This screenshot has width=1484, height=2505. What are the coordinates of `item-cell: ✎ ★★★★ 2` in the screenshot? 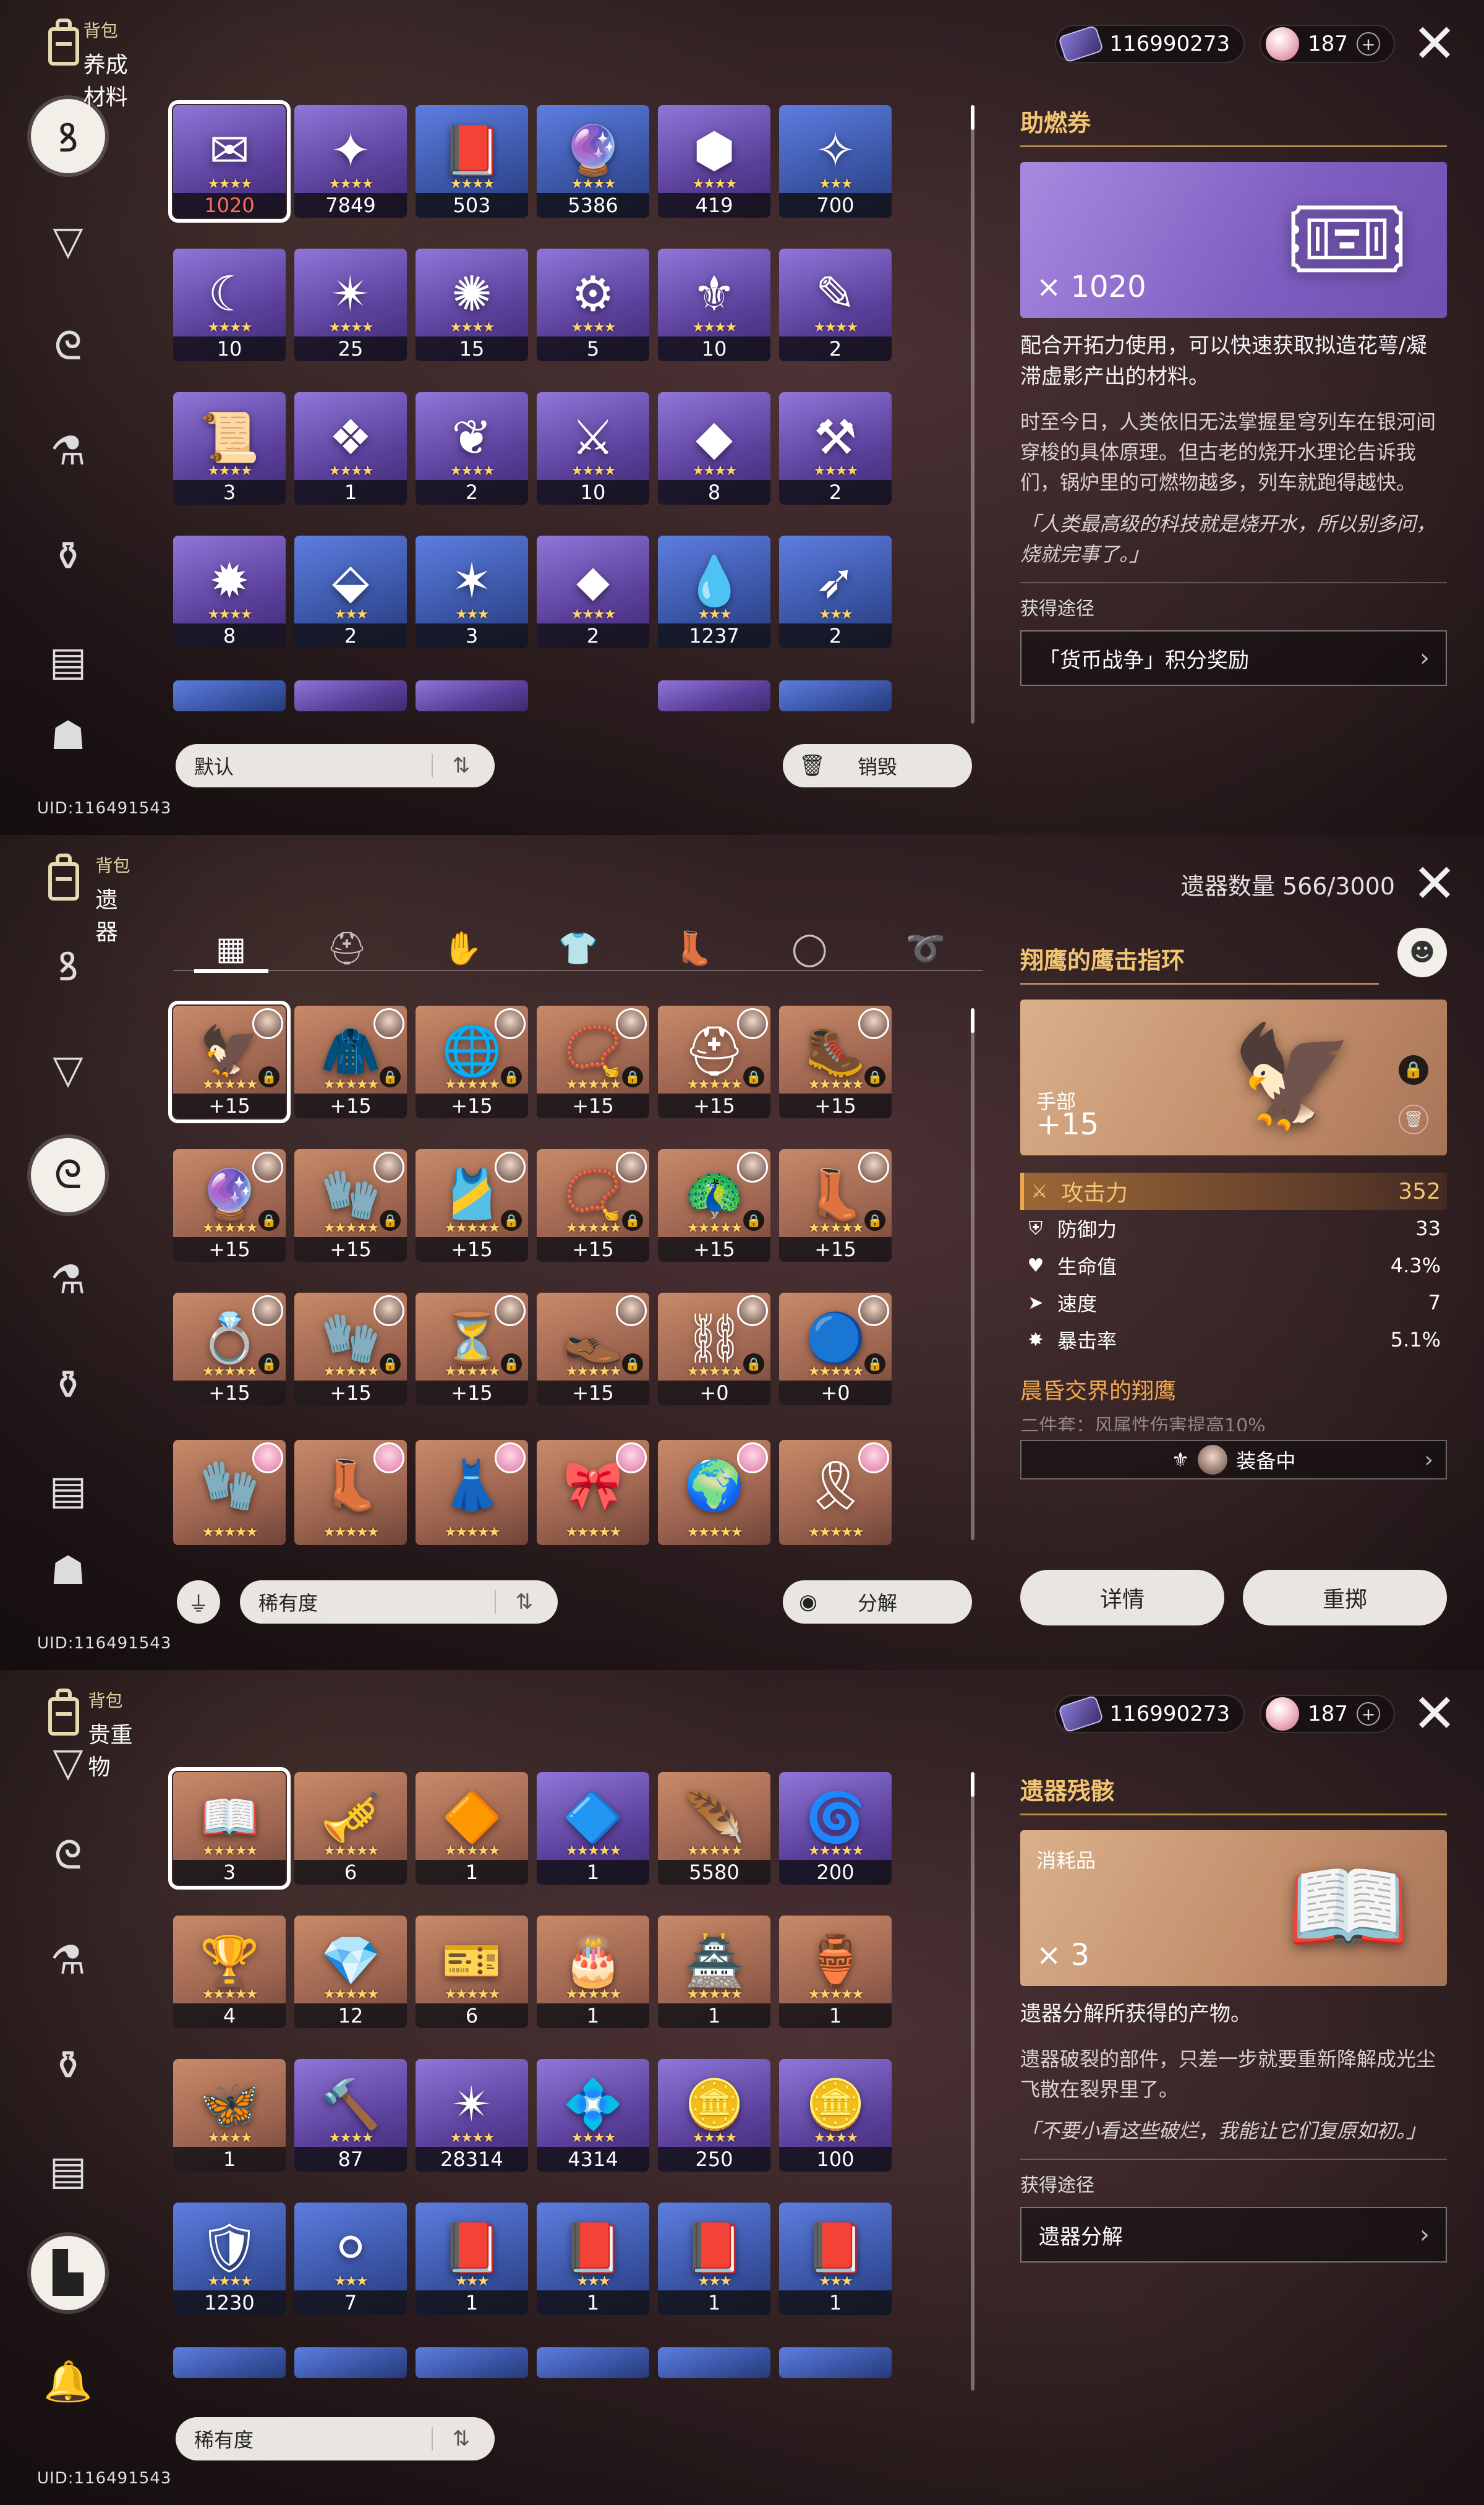 It's located at (835, 305).